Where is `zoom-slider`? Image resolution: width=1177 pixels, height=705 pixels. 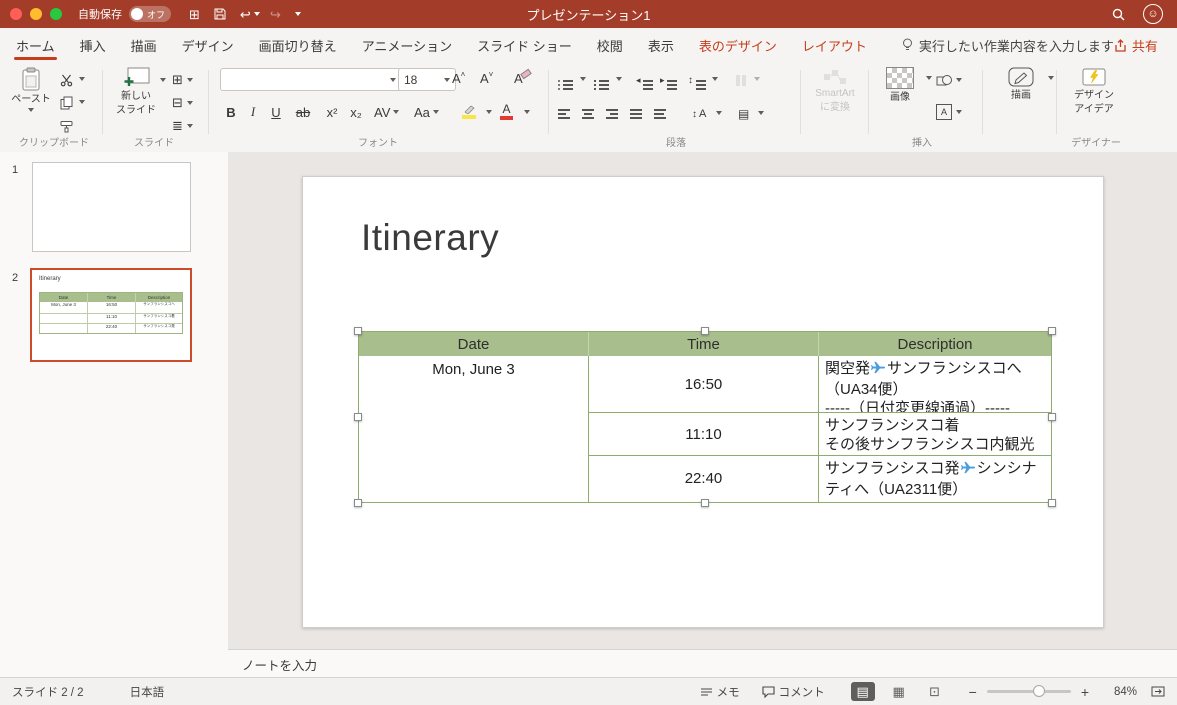 zoom-slider is located at coordinates (1028, 691).